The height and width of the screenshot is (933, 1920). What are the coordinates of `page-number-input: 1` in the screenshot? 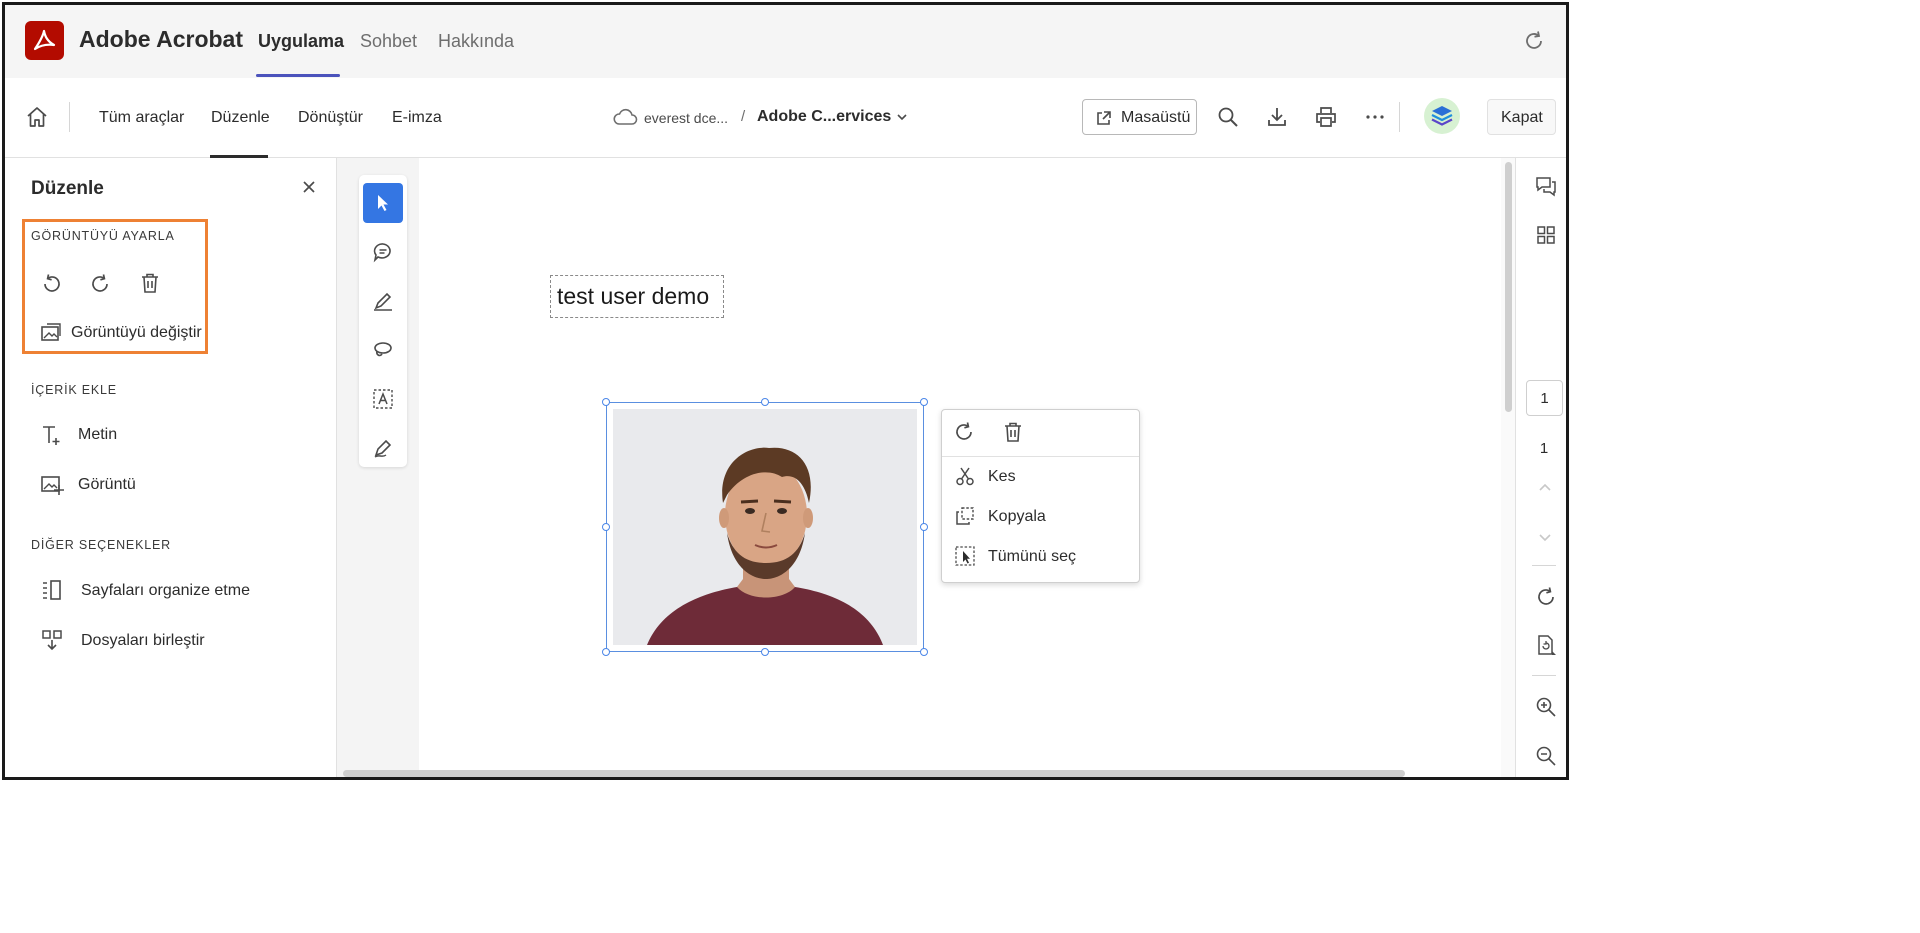 It's located at (1544, 398).